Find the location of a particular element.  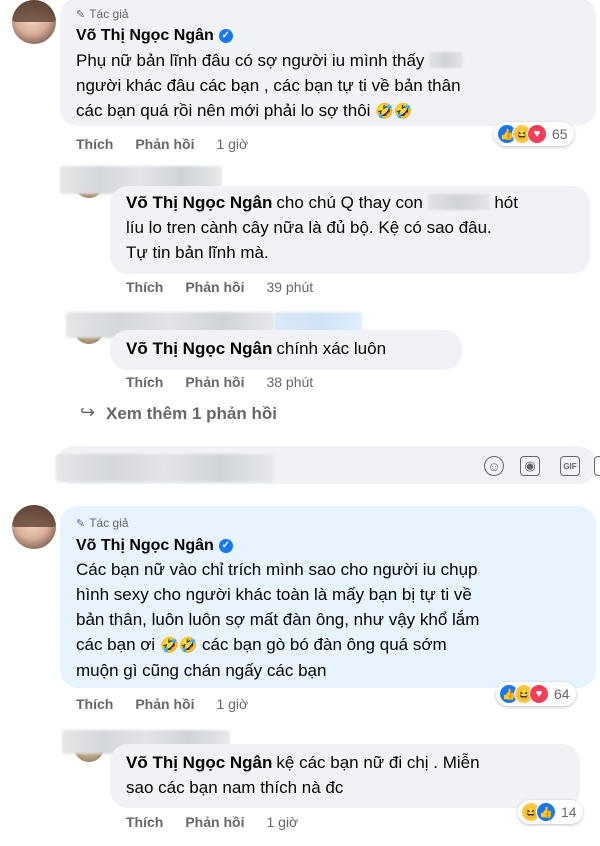

reply-arrow-icon: ↪ is located at coordinates (88, 412).